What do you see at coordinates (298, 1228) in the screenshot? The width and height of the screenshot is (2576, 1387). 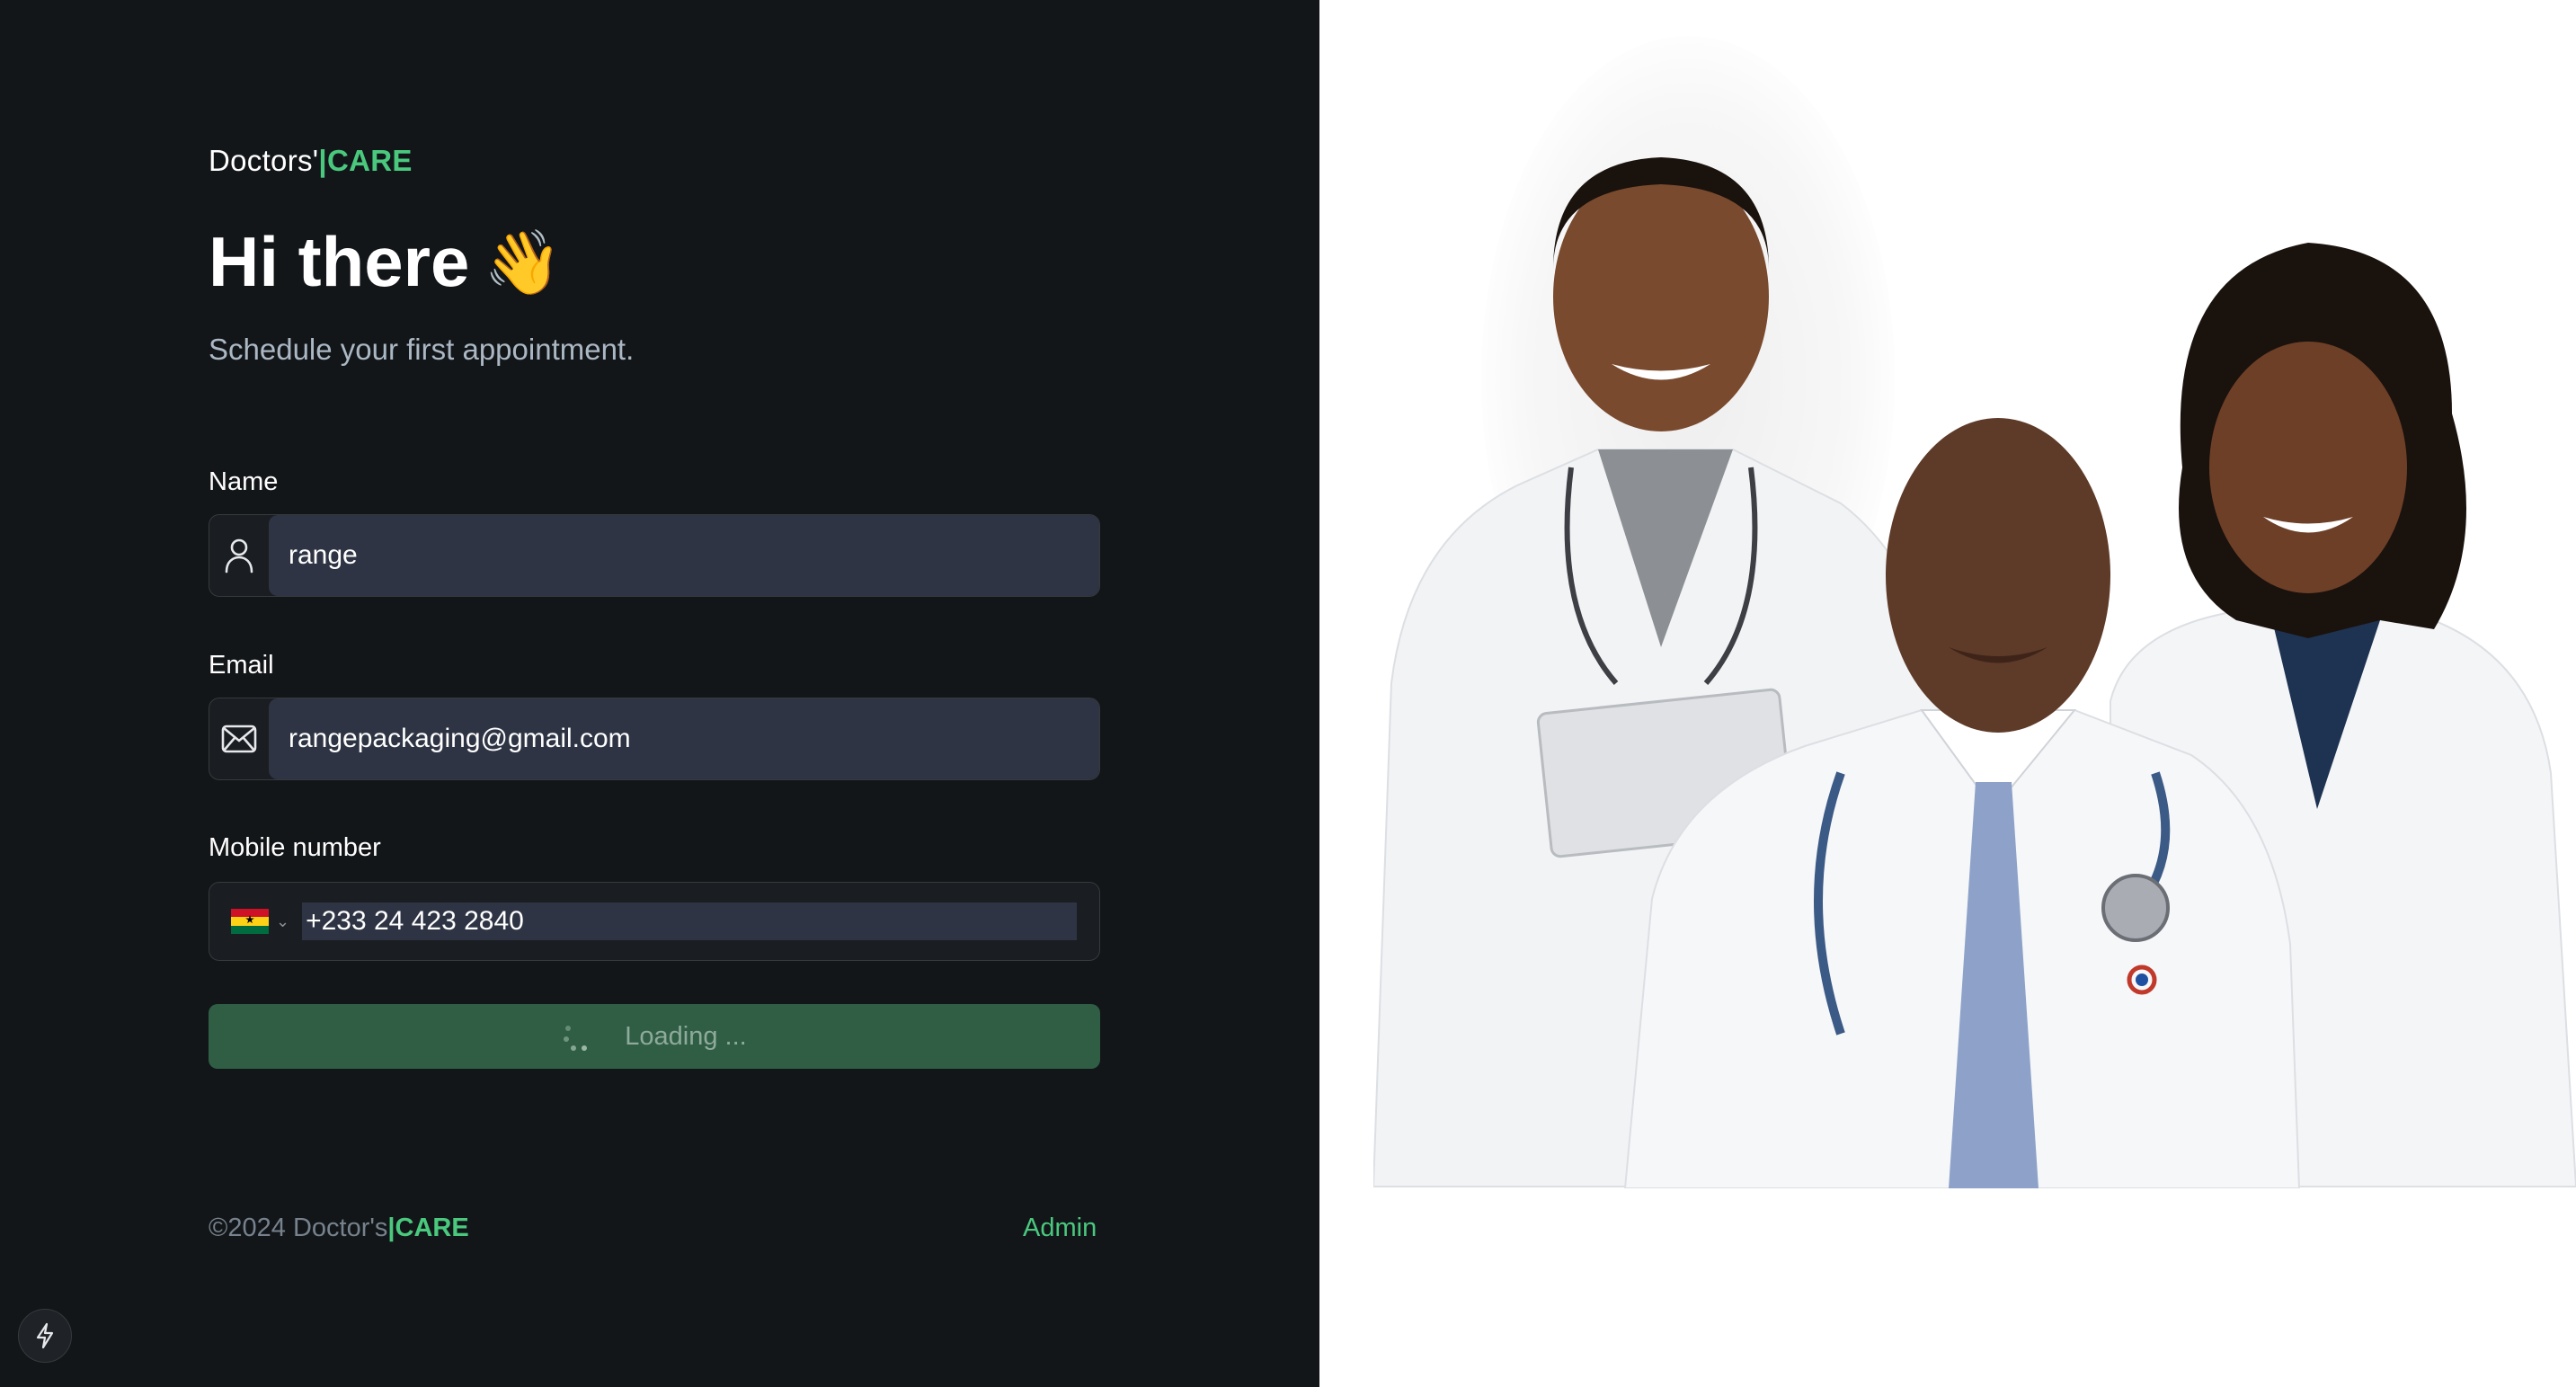 I see `copyright-text: ©2024 Doctor's` at bounding box center [298, 1228].